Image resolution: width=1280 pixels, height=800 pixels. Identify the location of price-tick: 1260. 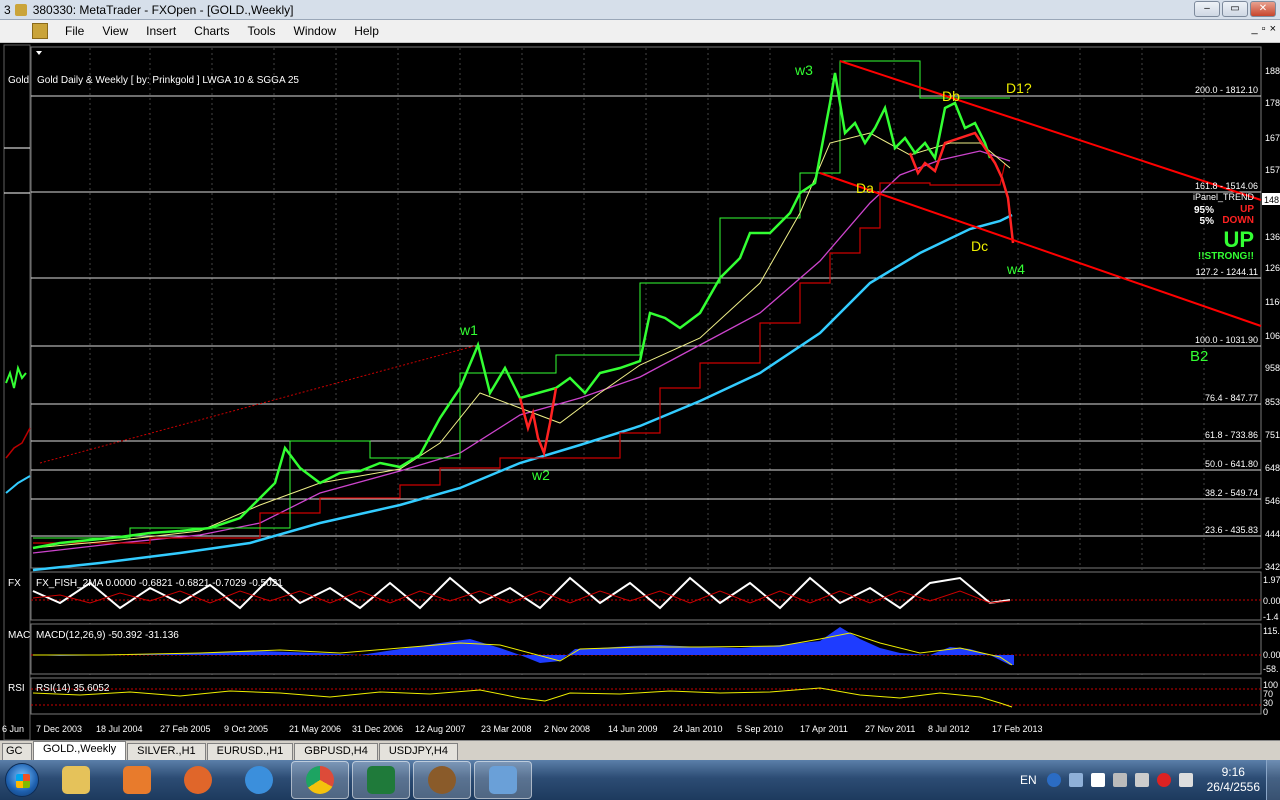
(1272, 268).